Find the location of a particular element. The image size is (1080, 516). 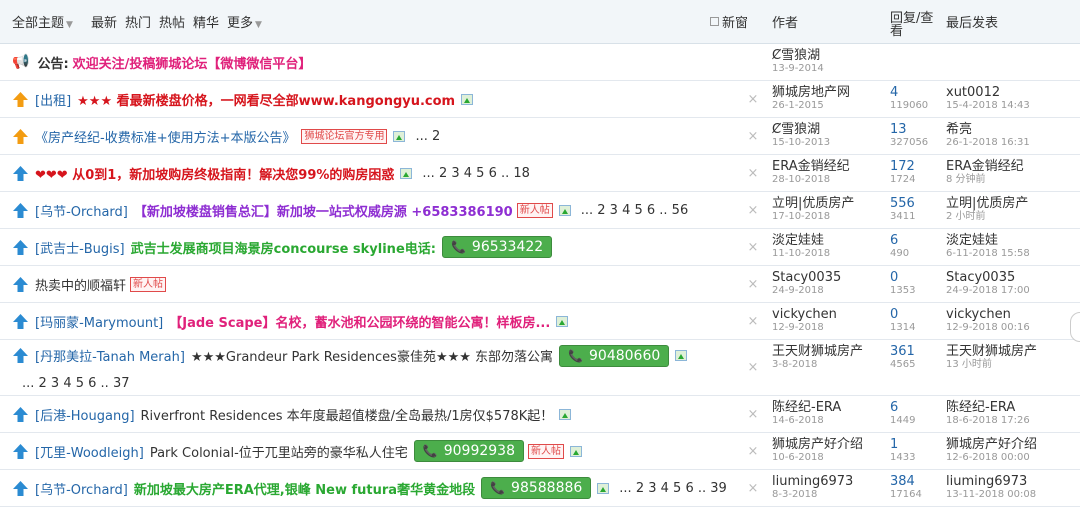

last-post-date: 8 分钟前 is located at coordinates (1013, 180).